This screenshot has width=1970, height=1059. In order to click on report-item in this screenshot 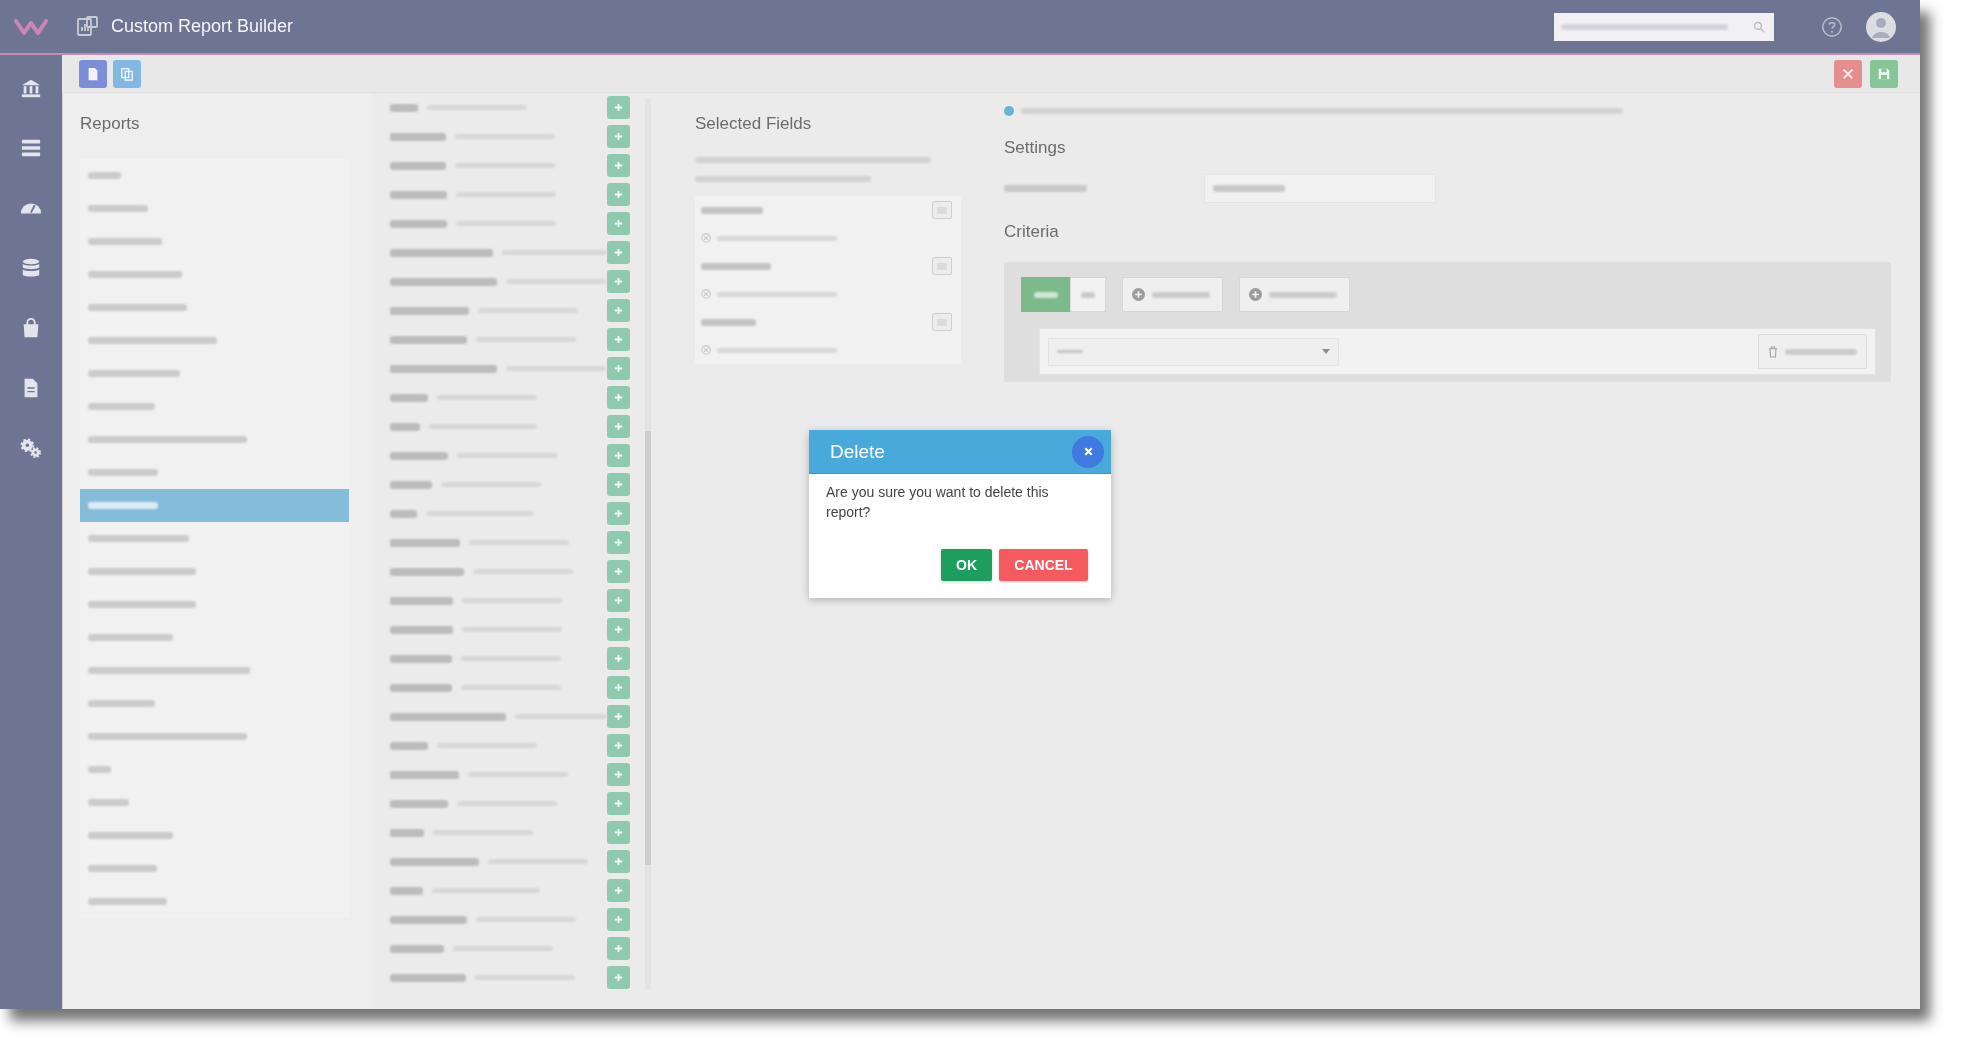, I will do `click(214, 505)`.